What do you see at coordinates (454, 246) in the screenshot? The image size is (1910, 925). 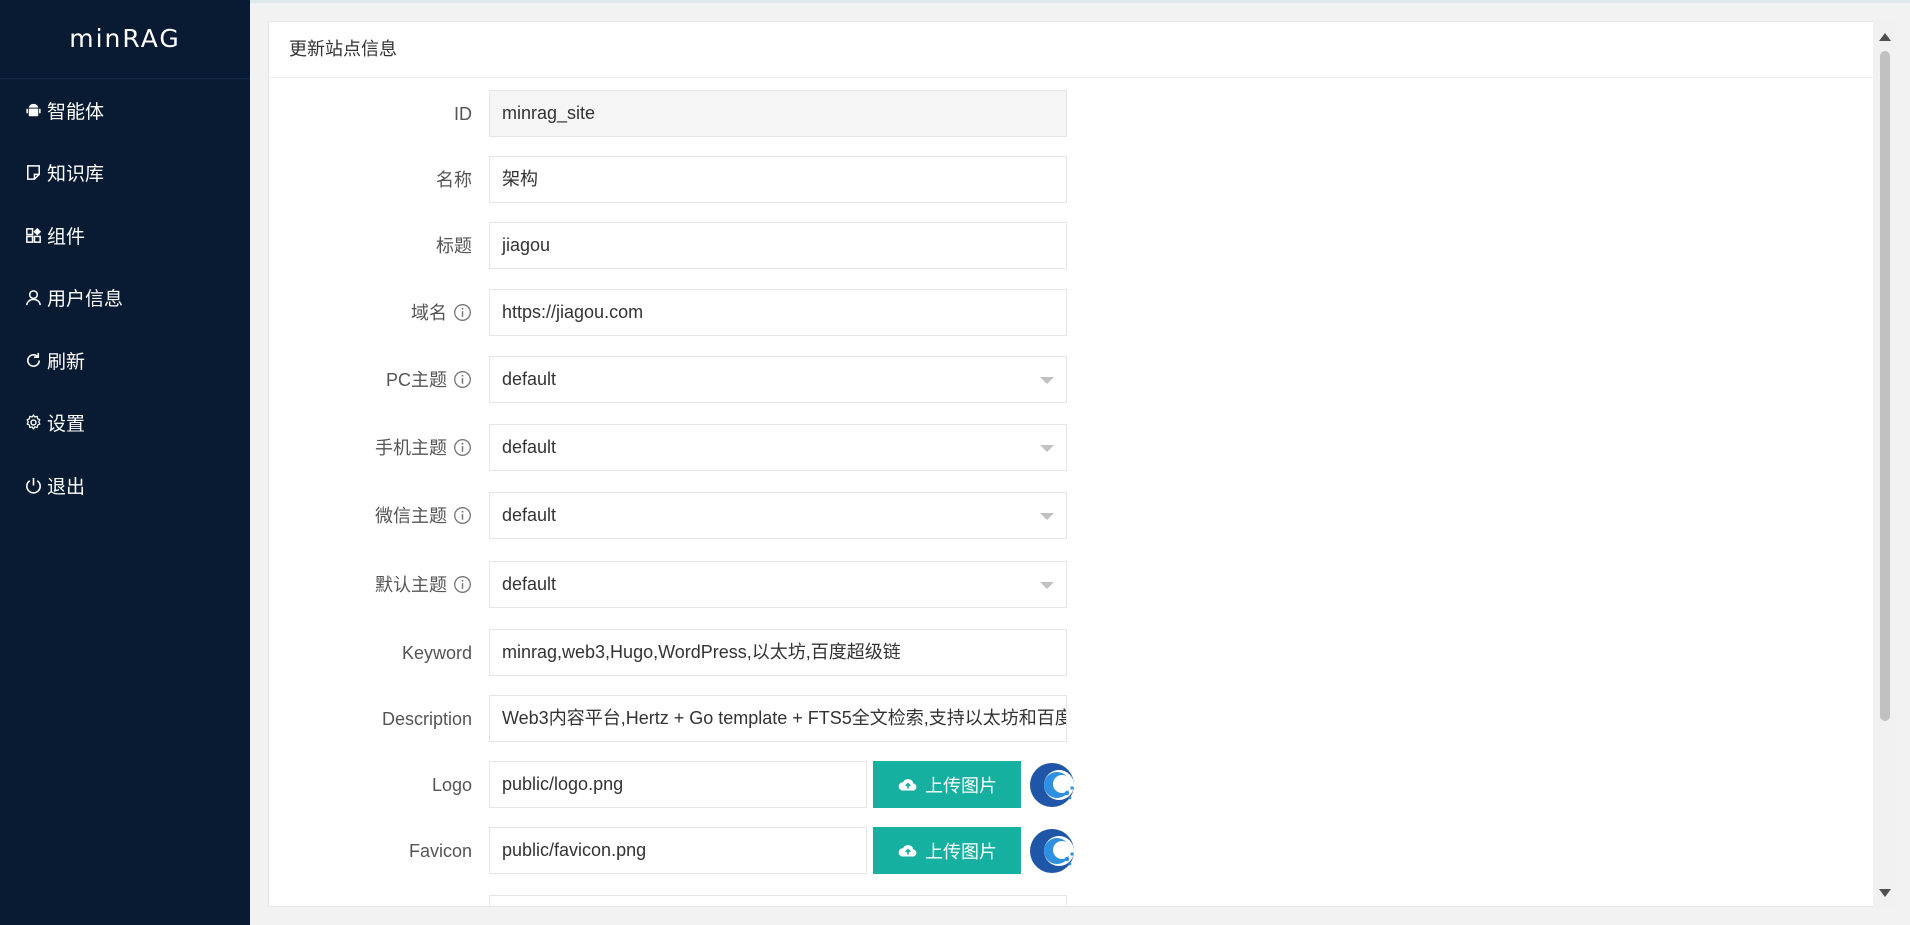 I see `title-label: 标题` at bounding box center [454, 246].